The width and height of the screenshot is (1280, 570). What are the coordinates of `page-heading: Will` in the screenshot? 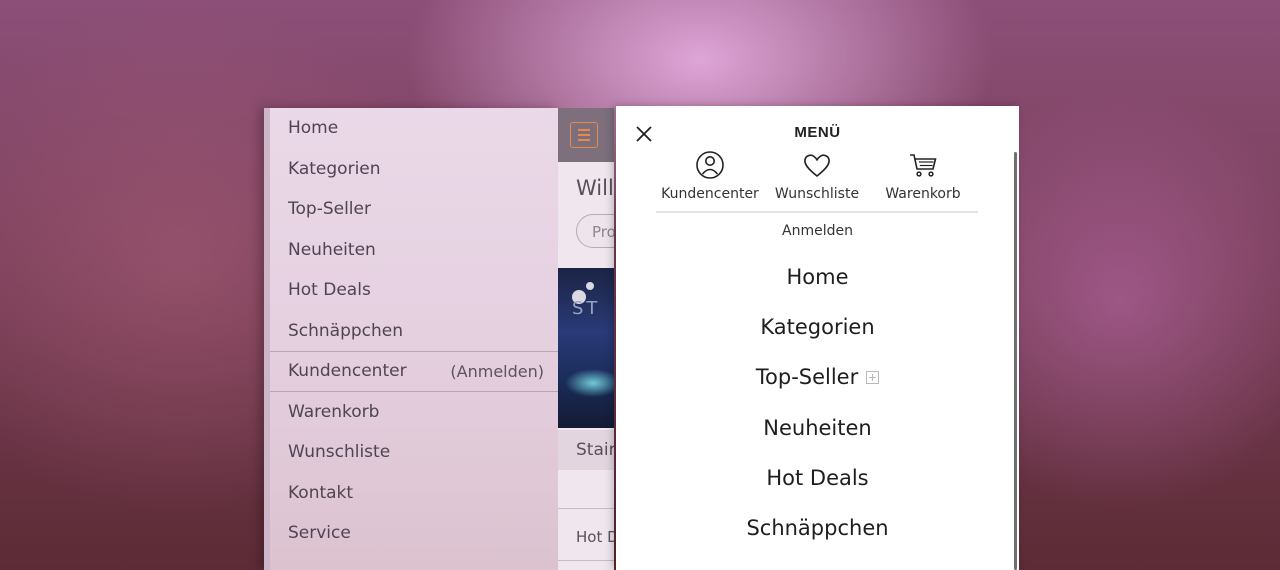 It's located at (595, 188).